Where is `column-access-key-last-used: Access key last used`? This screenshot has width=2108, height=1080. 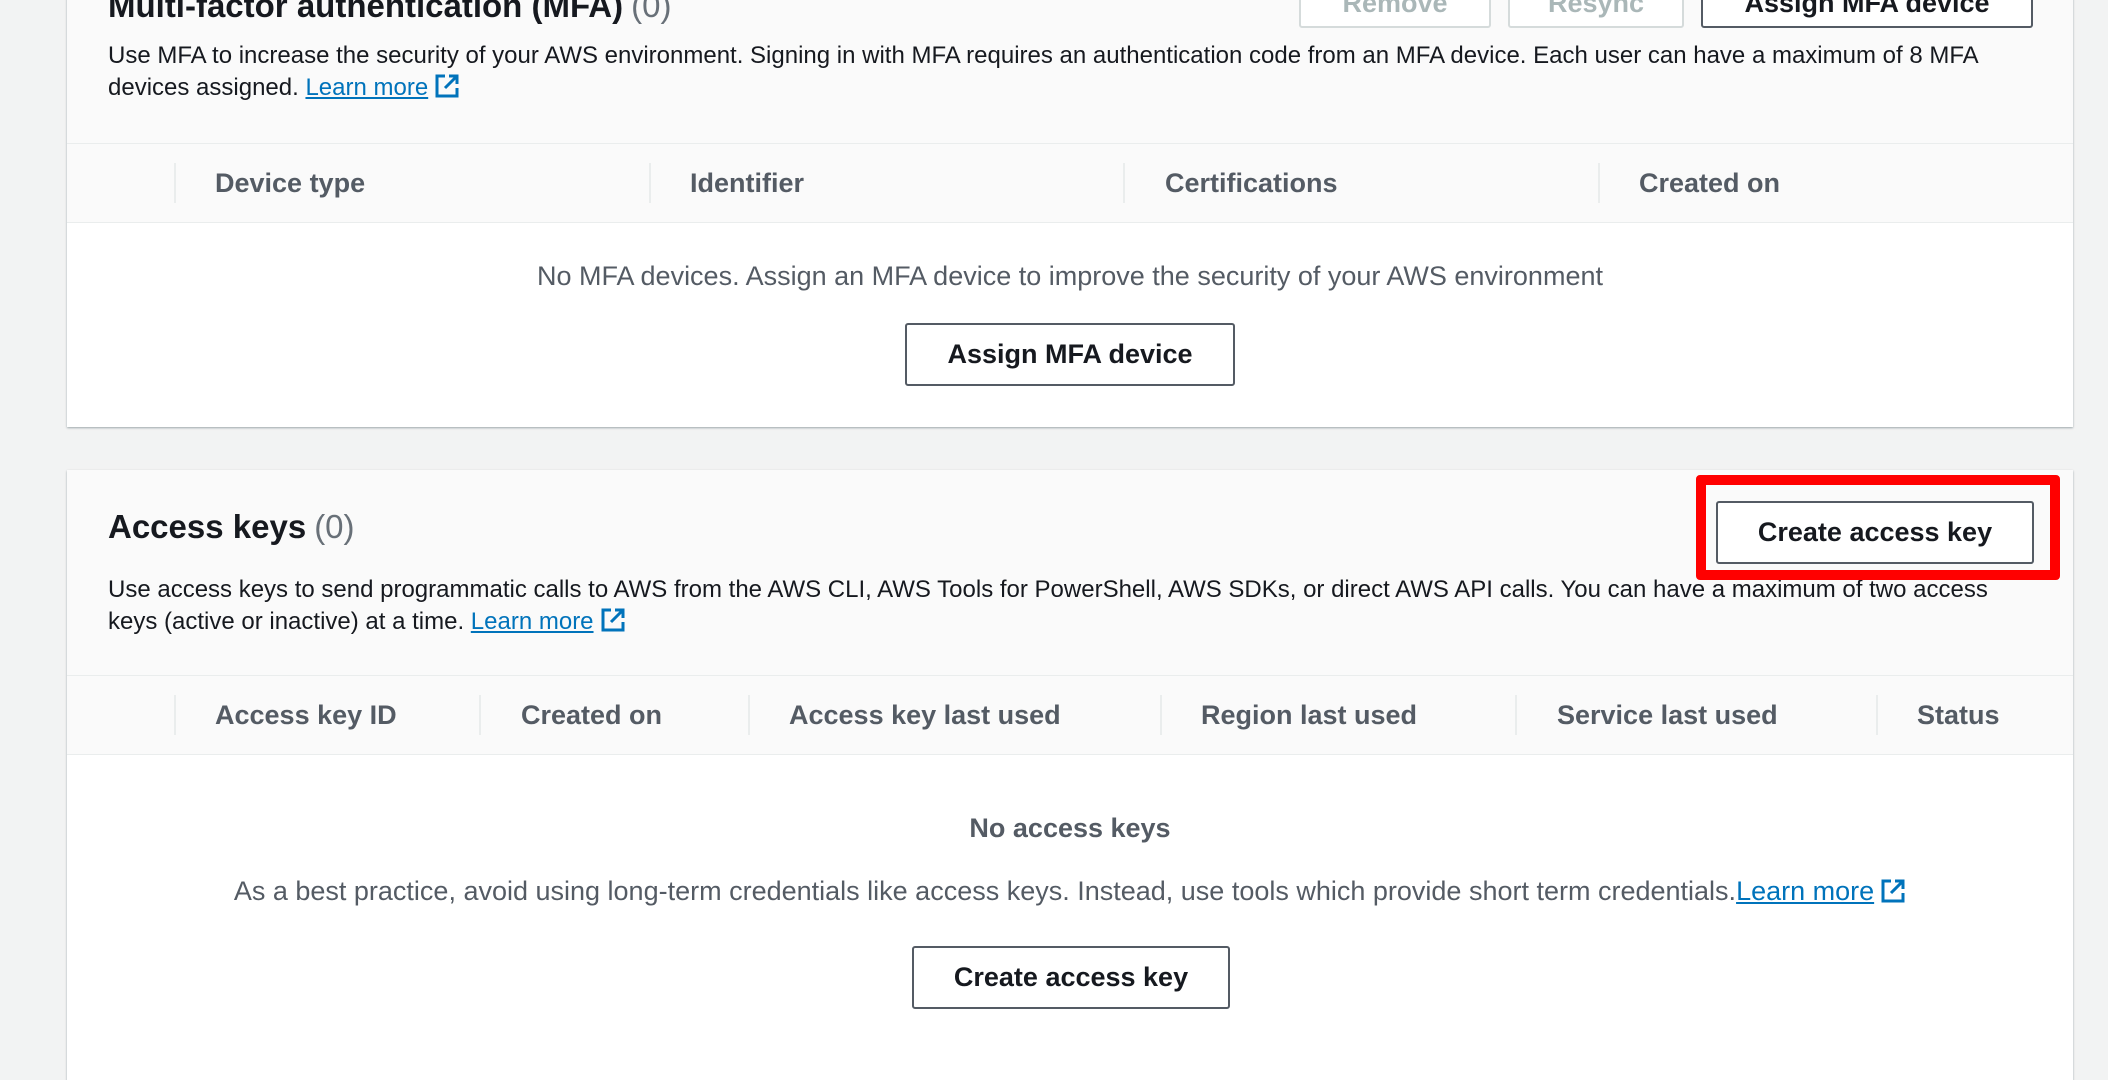
column-access-key-last-used: Access key last used is located at coordinates (925, 715).